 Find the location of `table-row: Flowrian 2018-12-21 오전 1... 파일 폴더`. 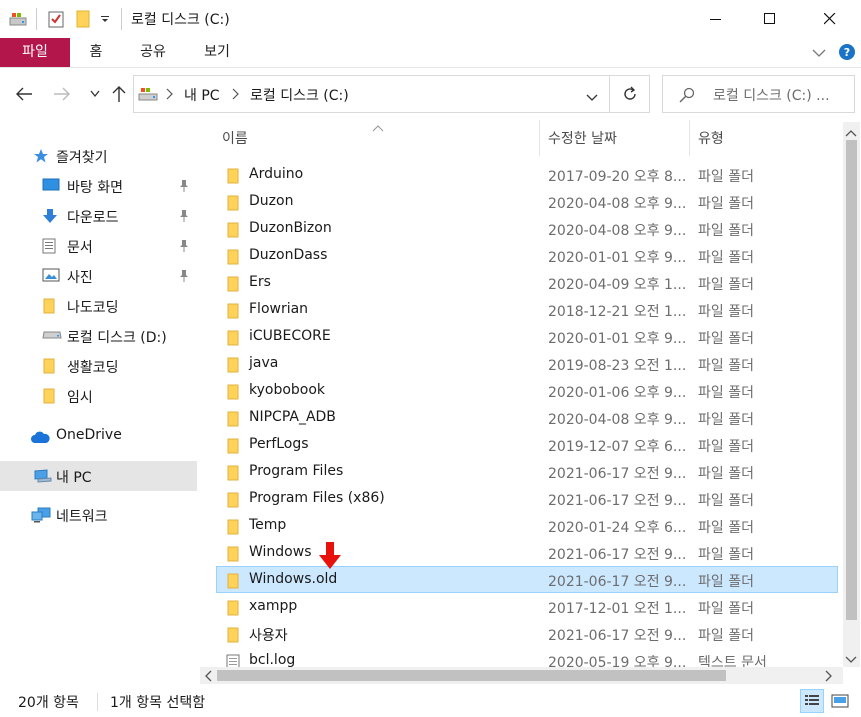

table-row: Flowrian 2018-12-21 오전 1... 파일 폴더 is located at coordinates (527, 309).